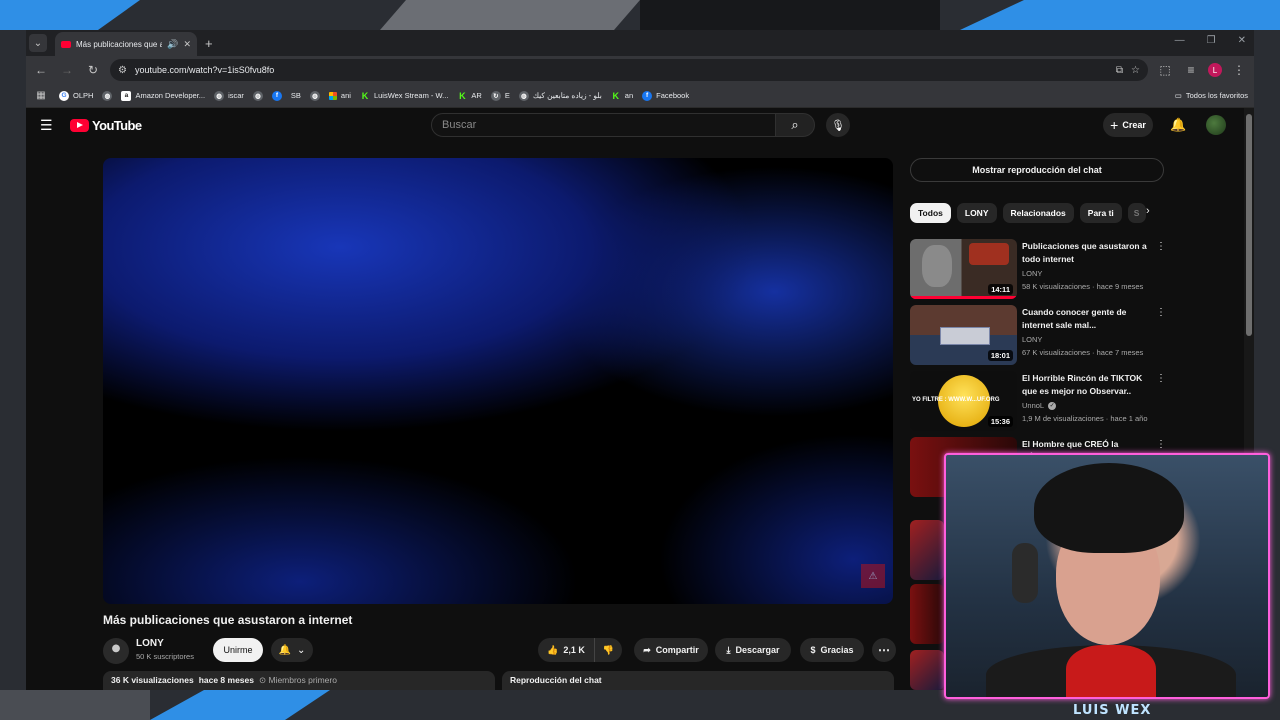  Describe the element at coordinates (976, 213) in the screenshot. I see `chip-lony: LONY` at that location.